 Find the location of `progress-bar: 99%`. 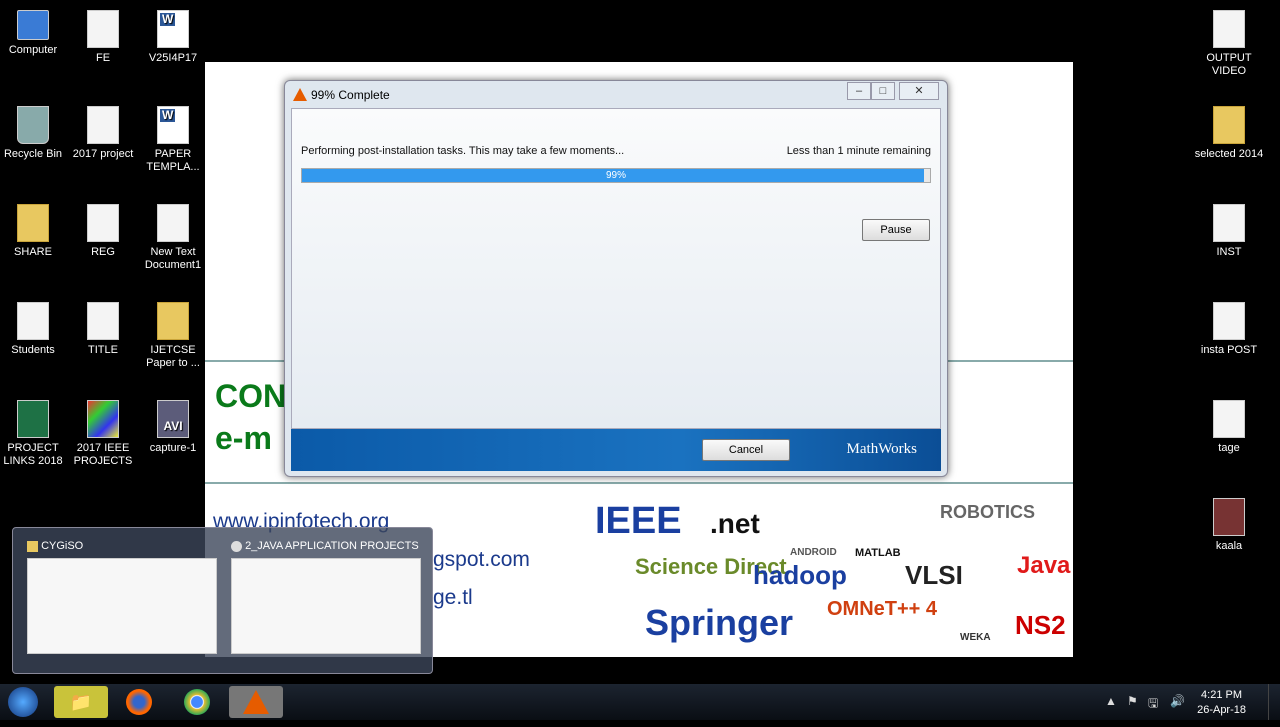

progress-bar: 99% is located at coordinates (616, 175).